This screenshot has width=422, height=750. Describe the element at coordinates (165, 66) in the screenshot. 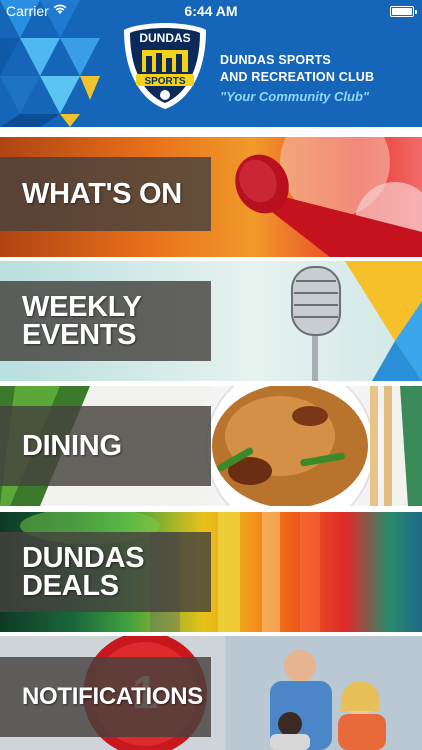

I see `club-logo: DUNDAS SPORTS` at that location.